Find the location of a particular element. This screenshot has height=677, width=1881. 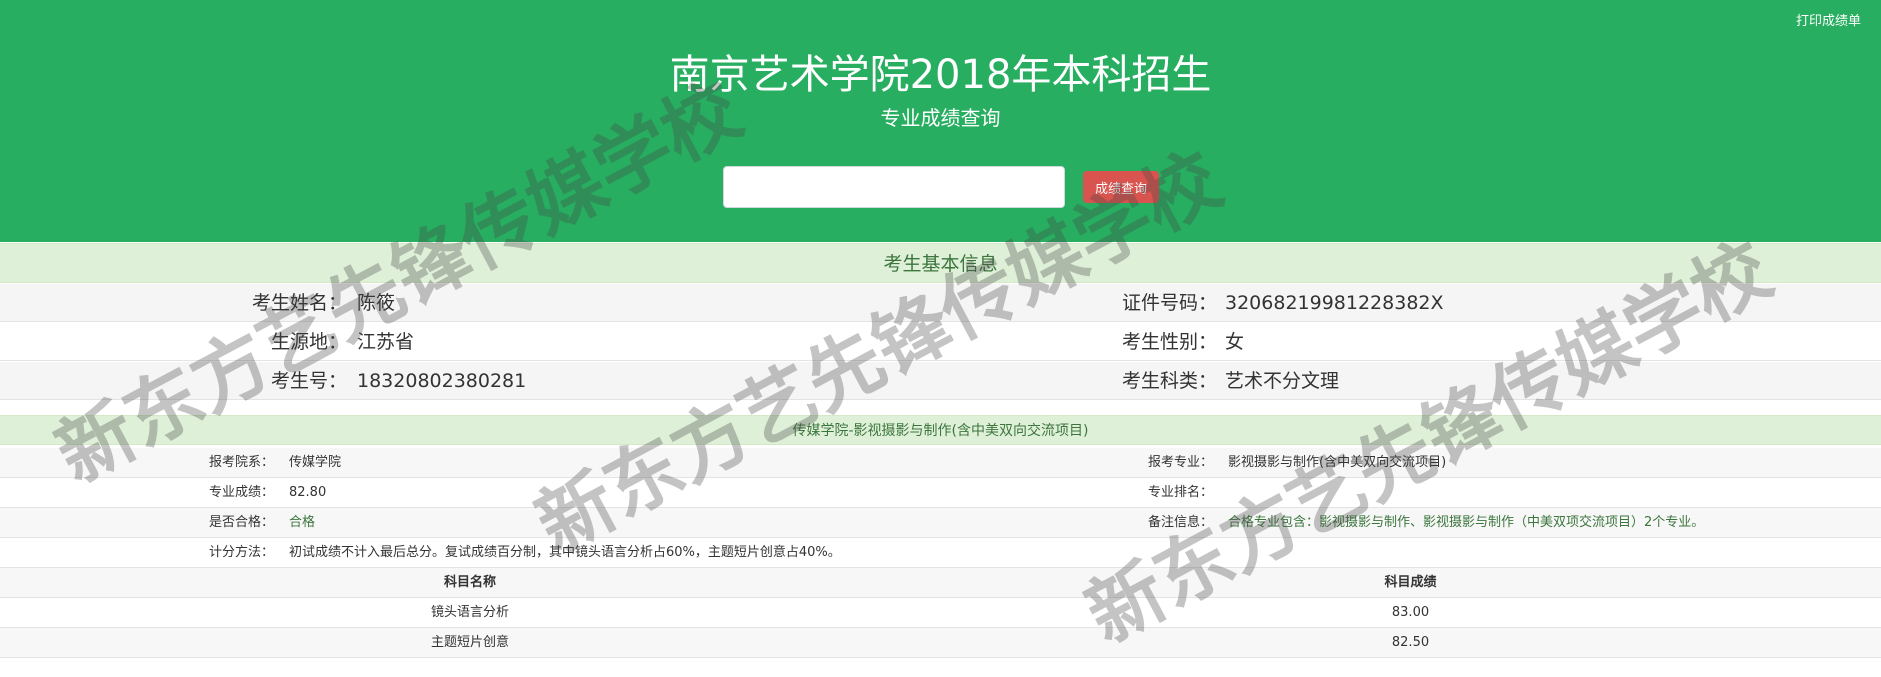

page-subtitle: 专业成绩查询 is located at coordinates (940, 118).